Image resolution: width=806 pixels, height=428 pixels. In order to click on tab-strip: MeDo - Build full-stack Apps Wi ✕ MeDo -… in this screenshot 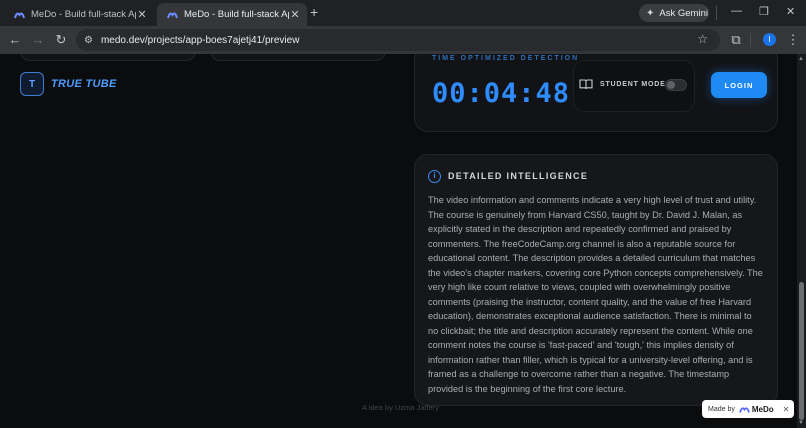, I will do `click(403, 13)`.